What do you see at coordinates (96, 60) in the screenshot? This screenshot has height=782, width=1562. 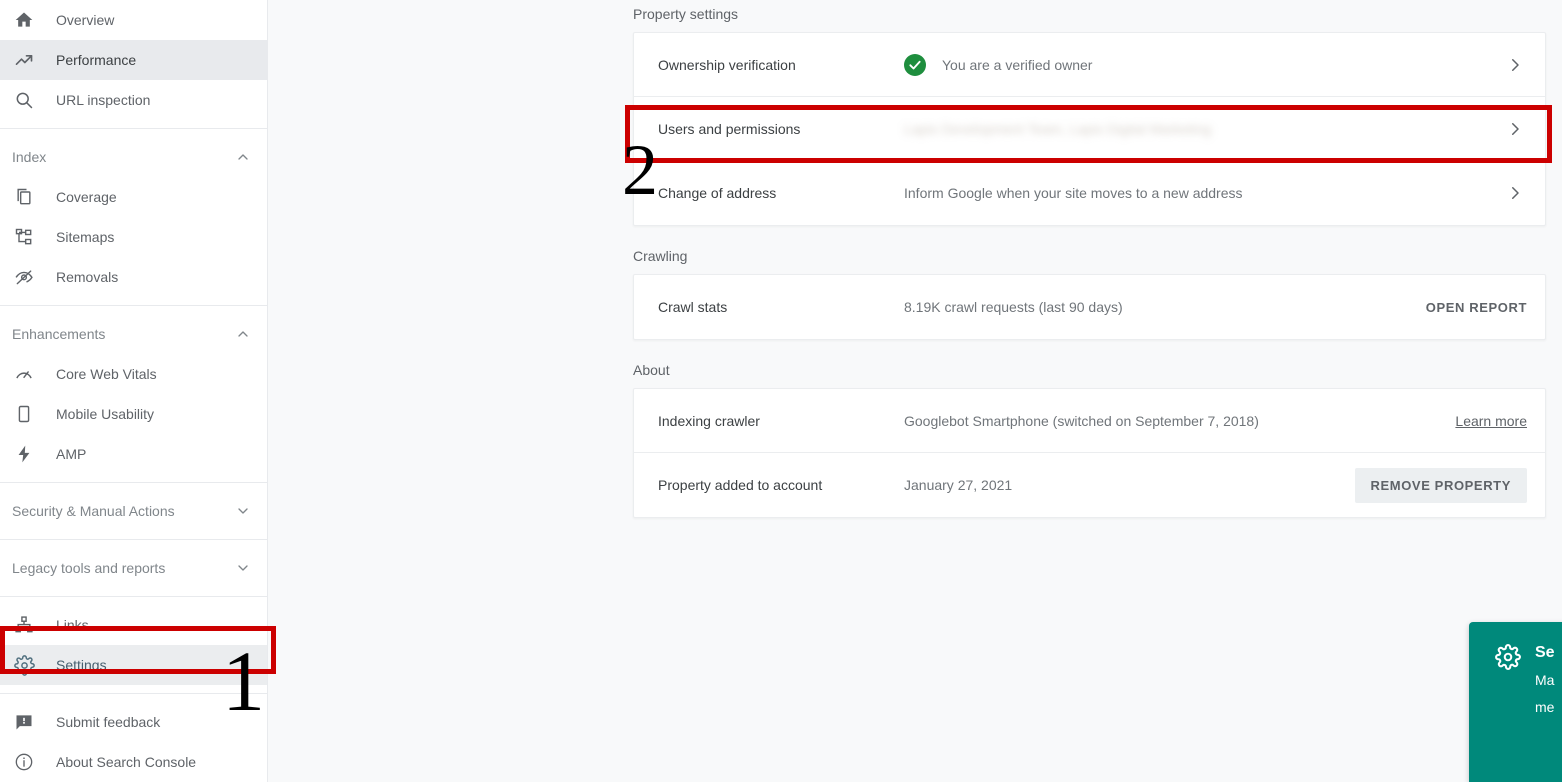 I see `sidebar-item-label: Performance` at bounding box center [96, 60].